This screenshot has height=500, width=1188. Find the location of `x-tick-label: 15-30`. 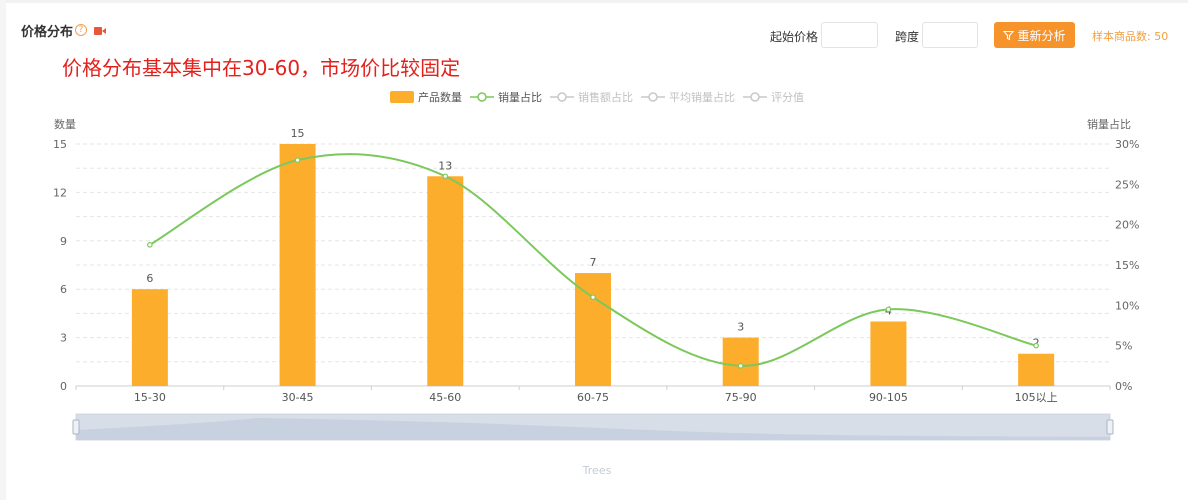

x-tick-label: 15-30 is located at coordinates (150, 397).